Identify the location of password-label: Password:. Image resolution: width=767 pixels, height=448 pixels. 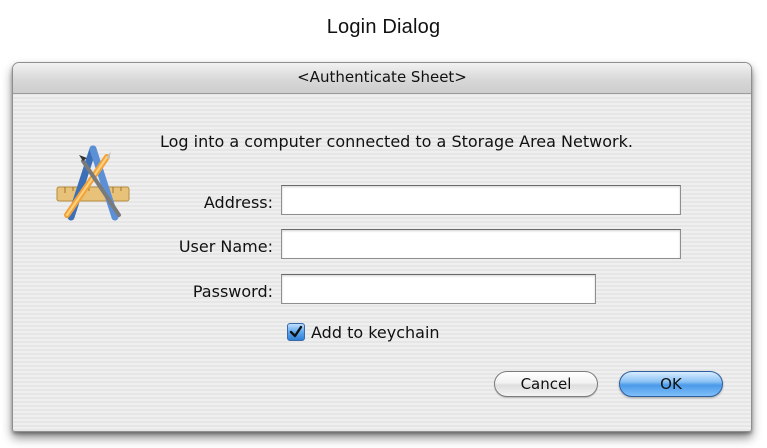
(232, 291).